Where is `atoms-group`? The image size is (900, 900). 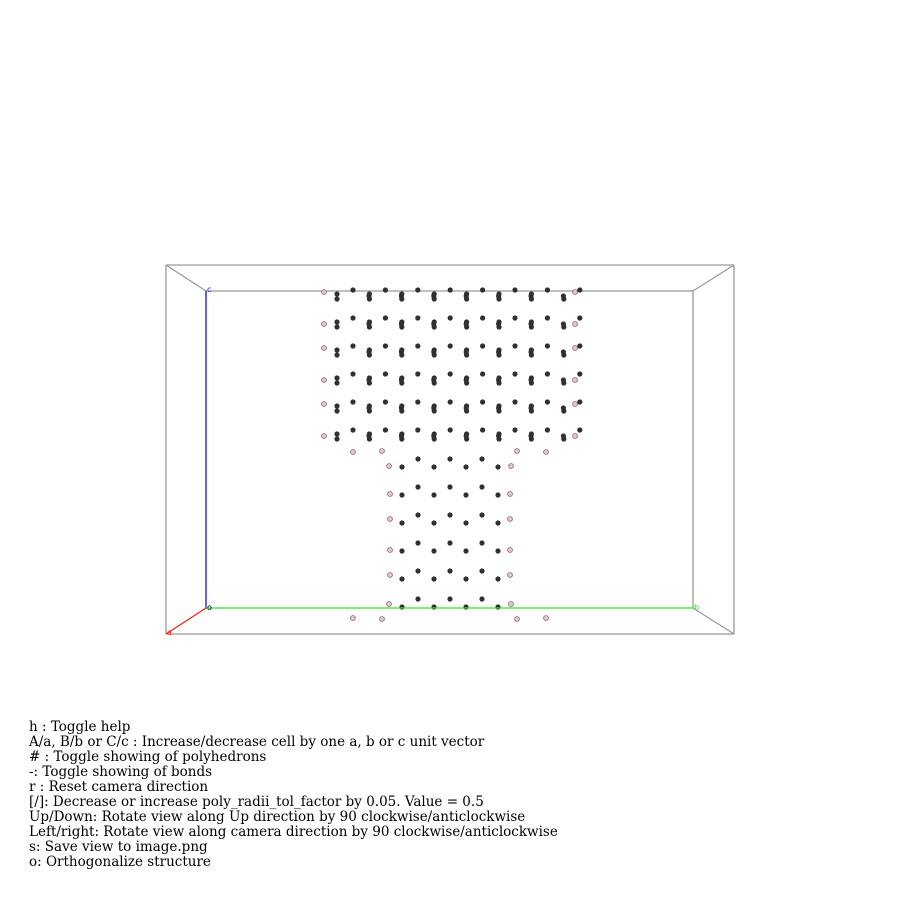
atoms-group is located at coordinates (452, 454).